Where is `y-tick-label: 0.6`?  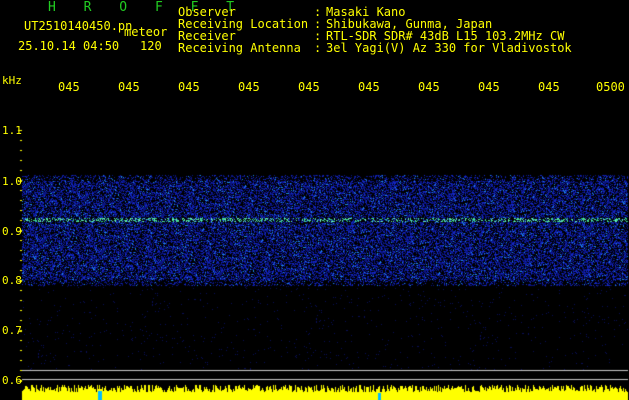 y-tick-label: 0.6 is located at coordinates (12, 380).